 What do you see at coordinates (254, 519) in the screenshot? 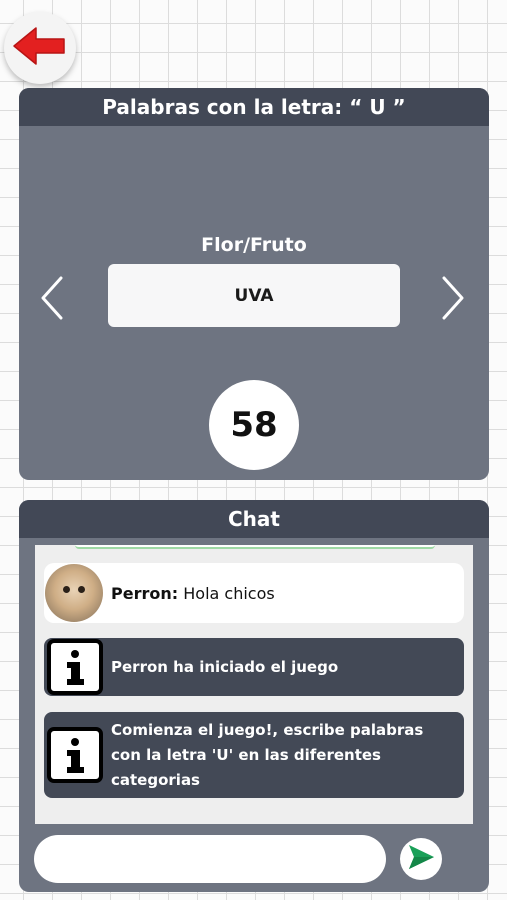
I see `chat-title: Chat` at bounding box center [254, 519].